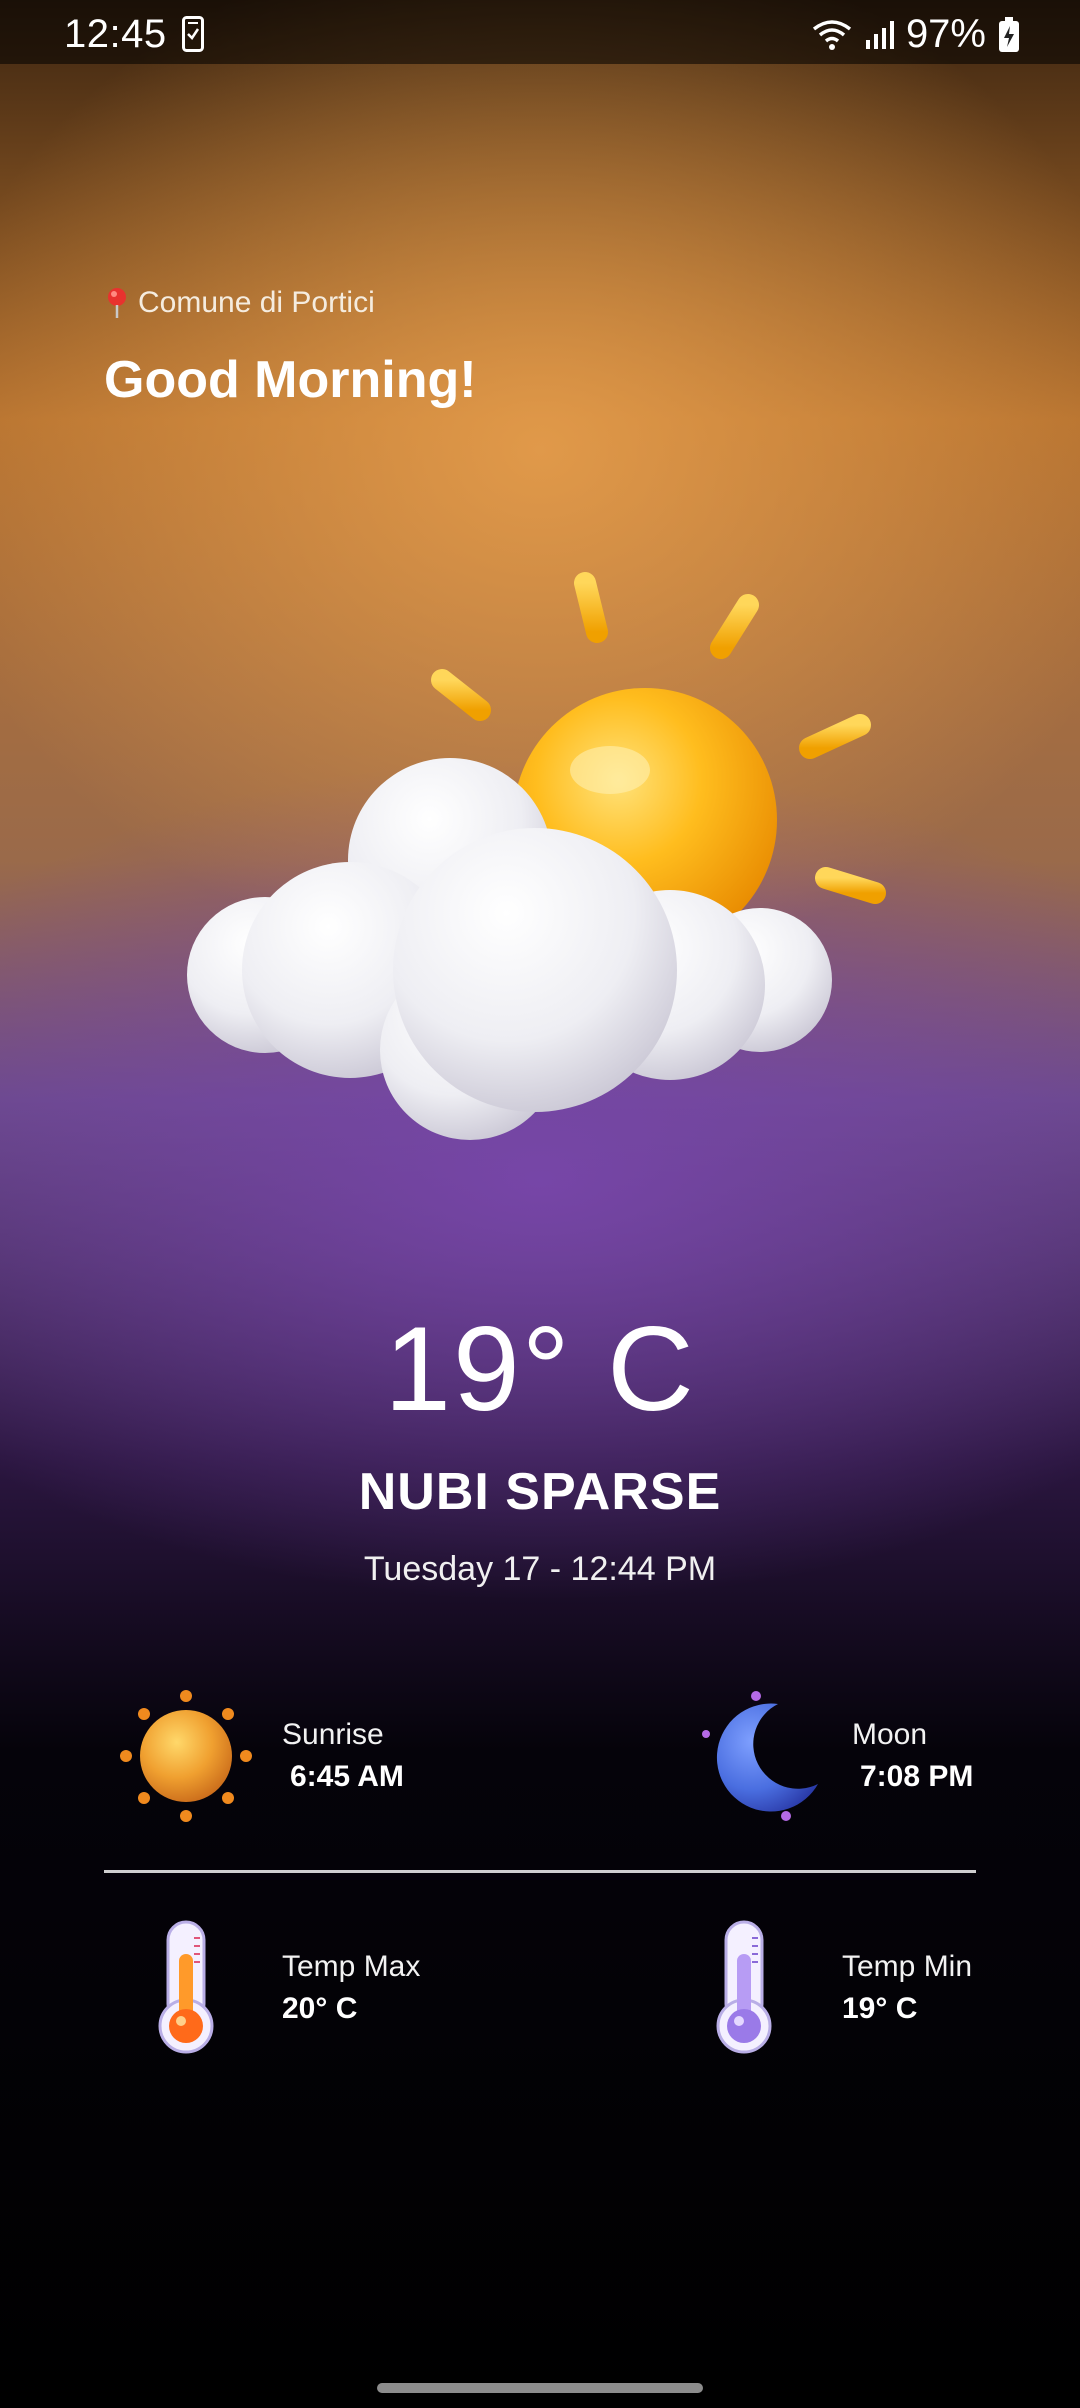 This screenshot has width=1080, height=2408. What do you see at coordinates (1009, 34) in the screenshot?
I see `battery-charging-icon` at bounding box center [1009, 34].